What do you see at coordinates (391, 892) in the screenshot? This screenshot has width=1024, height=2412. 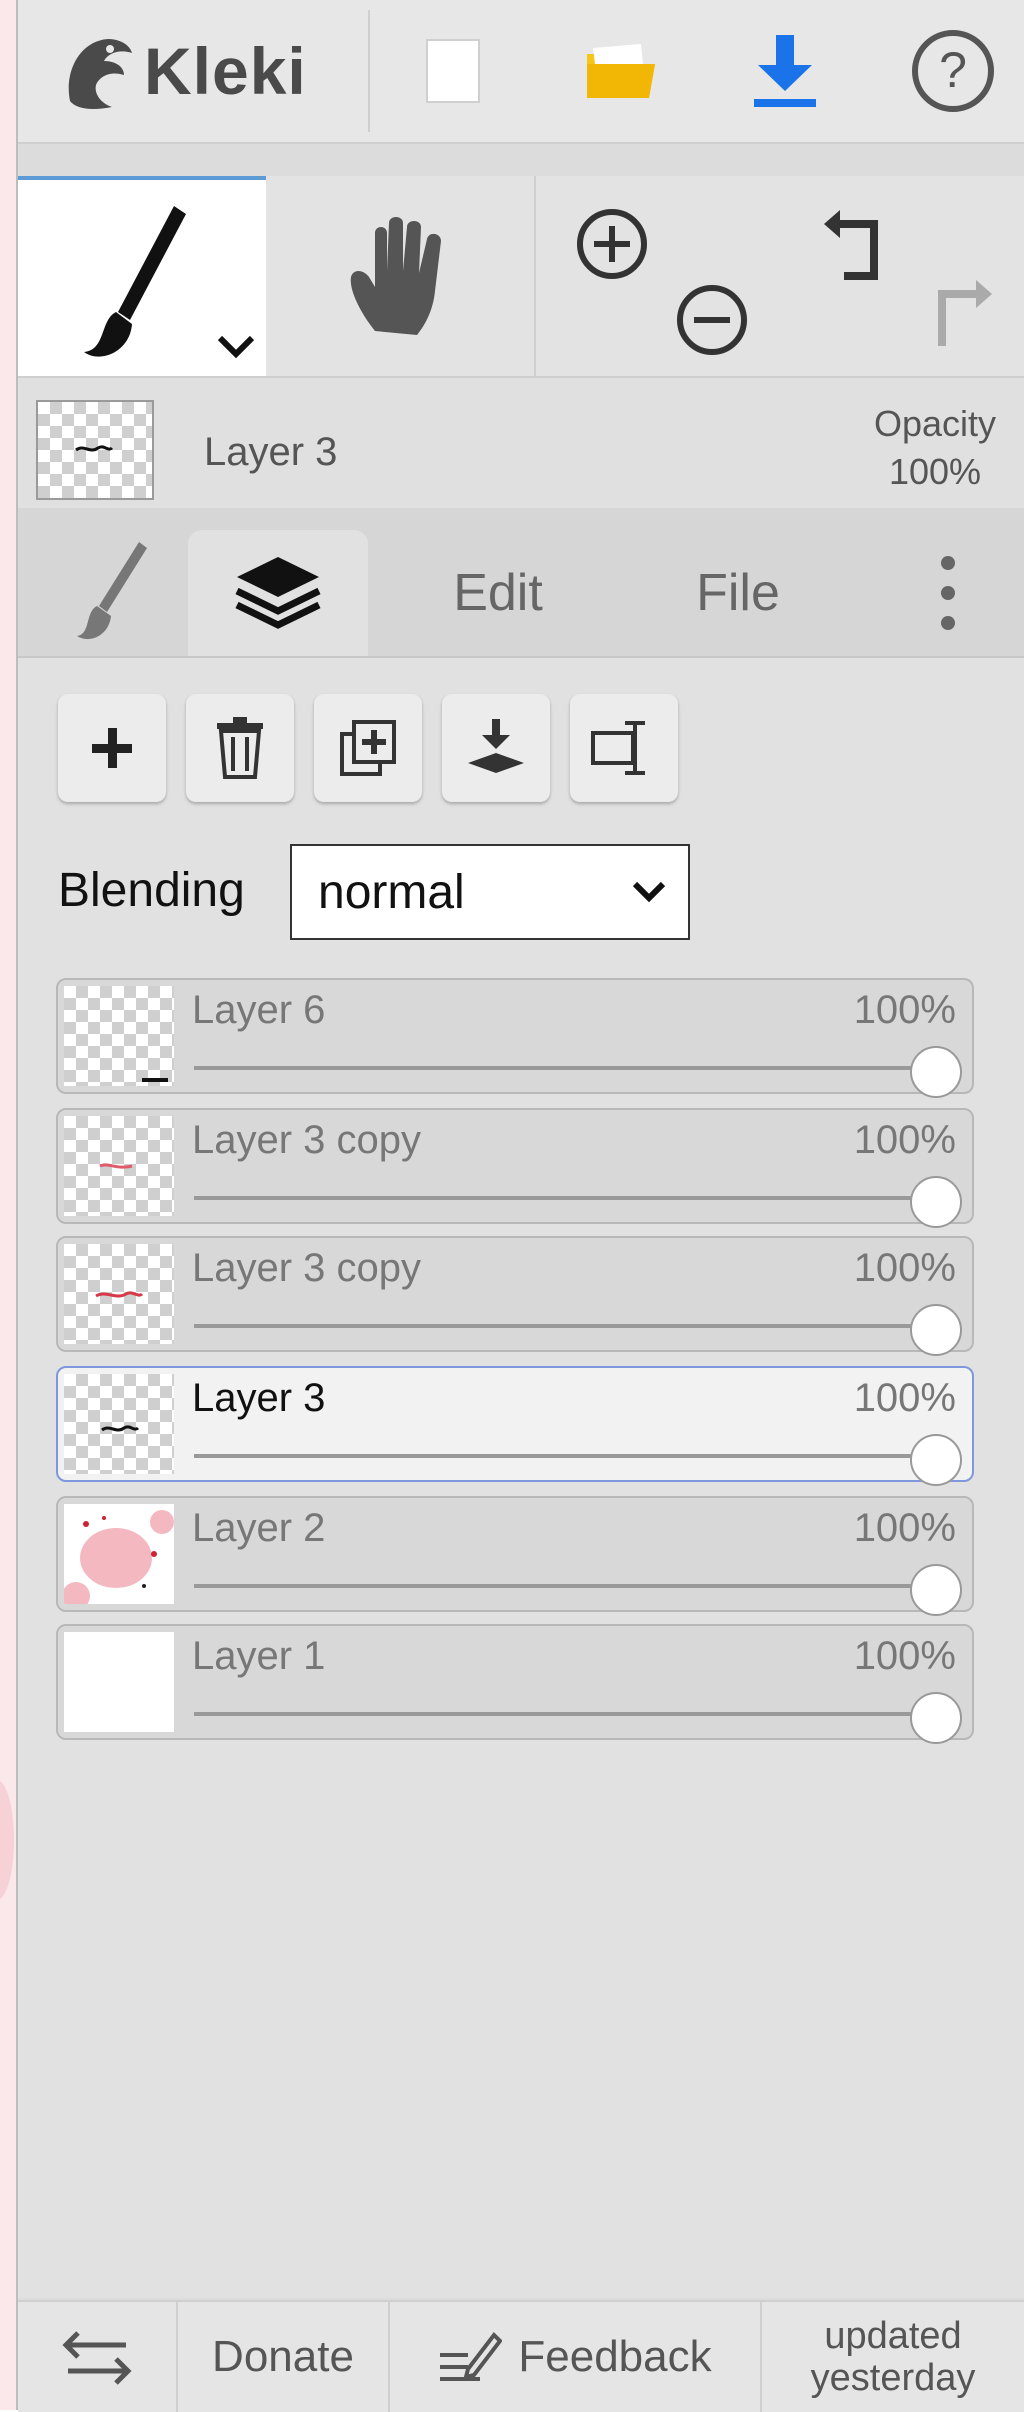 I see `blending-value: normal` at bounding box center [391, 892].